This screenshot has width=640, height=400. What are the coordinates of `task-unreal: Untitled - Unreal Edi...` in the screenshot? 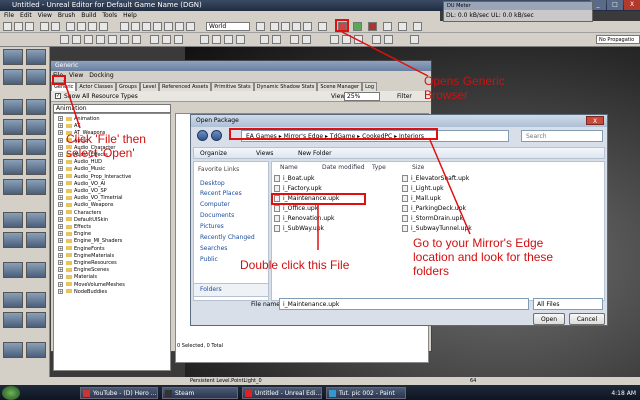 It's located at (282, 393).